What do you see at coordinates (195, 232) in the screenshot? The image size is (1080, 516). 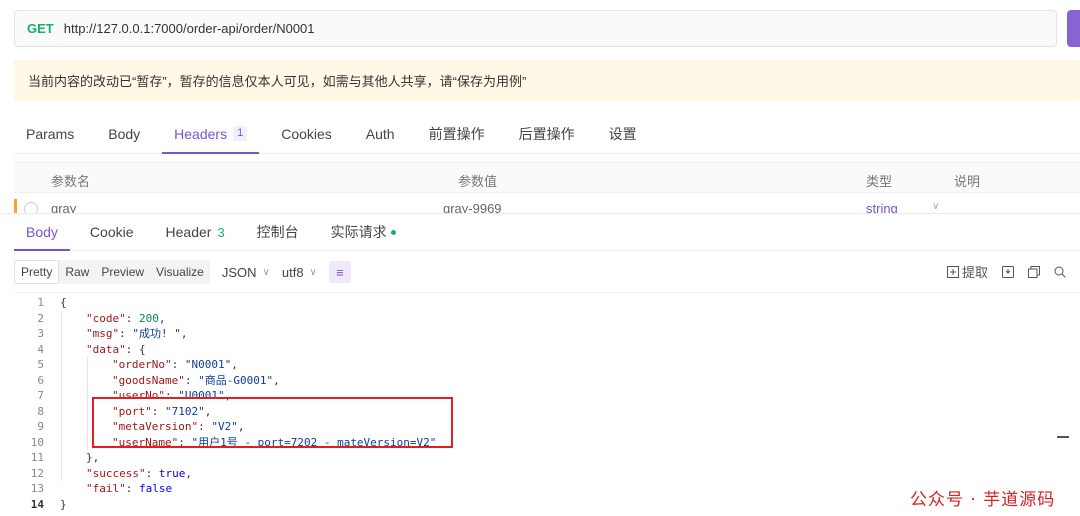 I see `response-tab-header: Header 3` at bounding box center [195, 232].